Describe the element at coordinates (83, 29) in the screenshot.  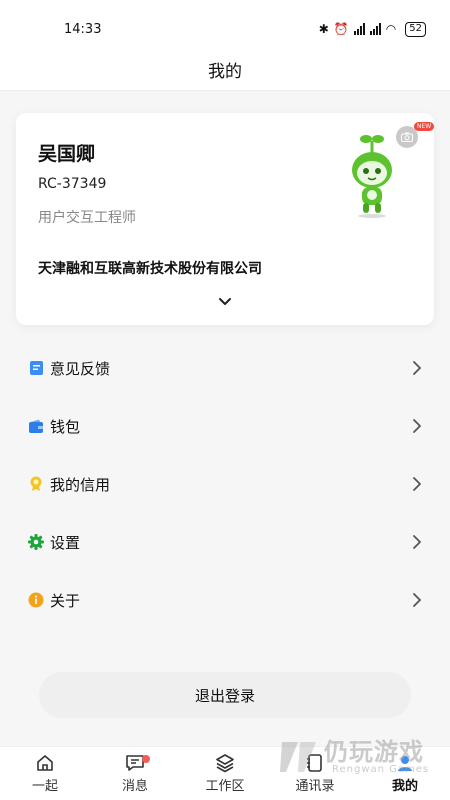
I see `status-time: 14:33` at that location.